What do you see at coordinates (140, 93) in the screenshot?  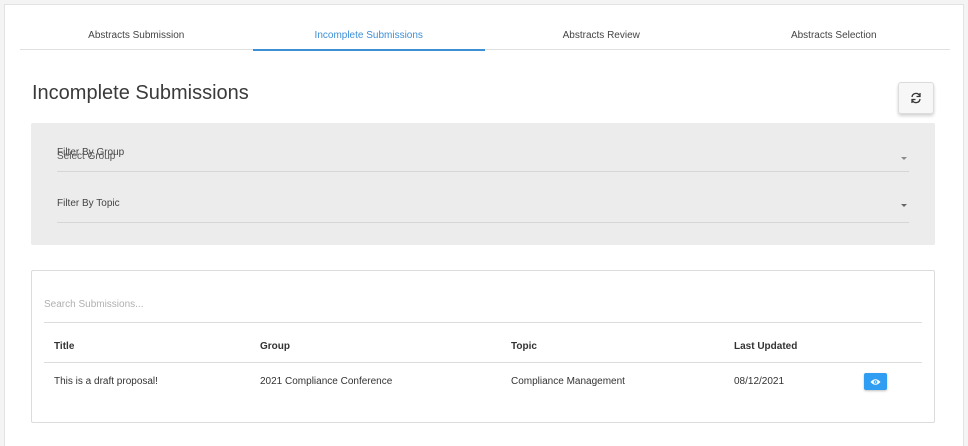 I see `page-title: Incomplete Submissions` at bounding box center [140, 93].